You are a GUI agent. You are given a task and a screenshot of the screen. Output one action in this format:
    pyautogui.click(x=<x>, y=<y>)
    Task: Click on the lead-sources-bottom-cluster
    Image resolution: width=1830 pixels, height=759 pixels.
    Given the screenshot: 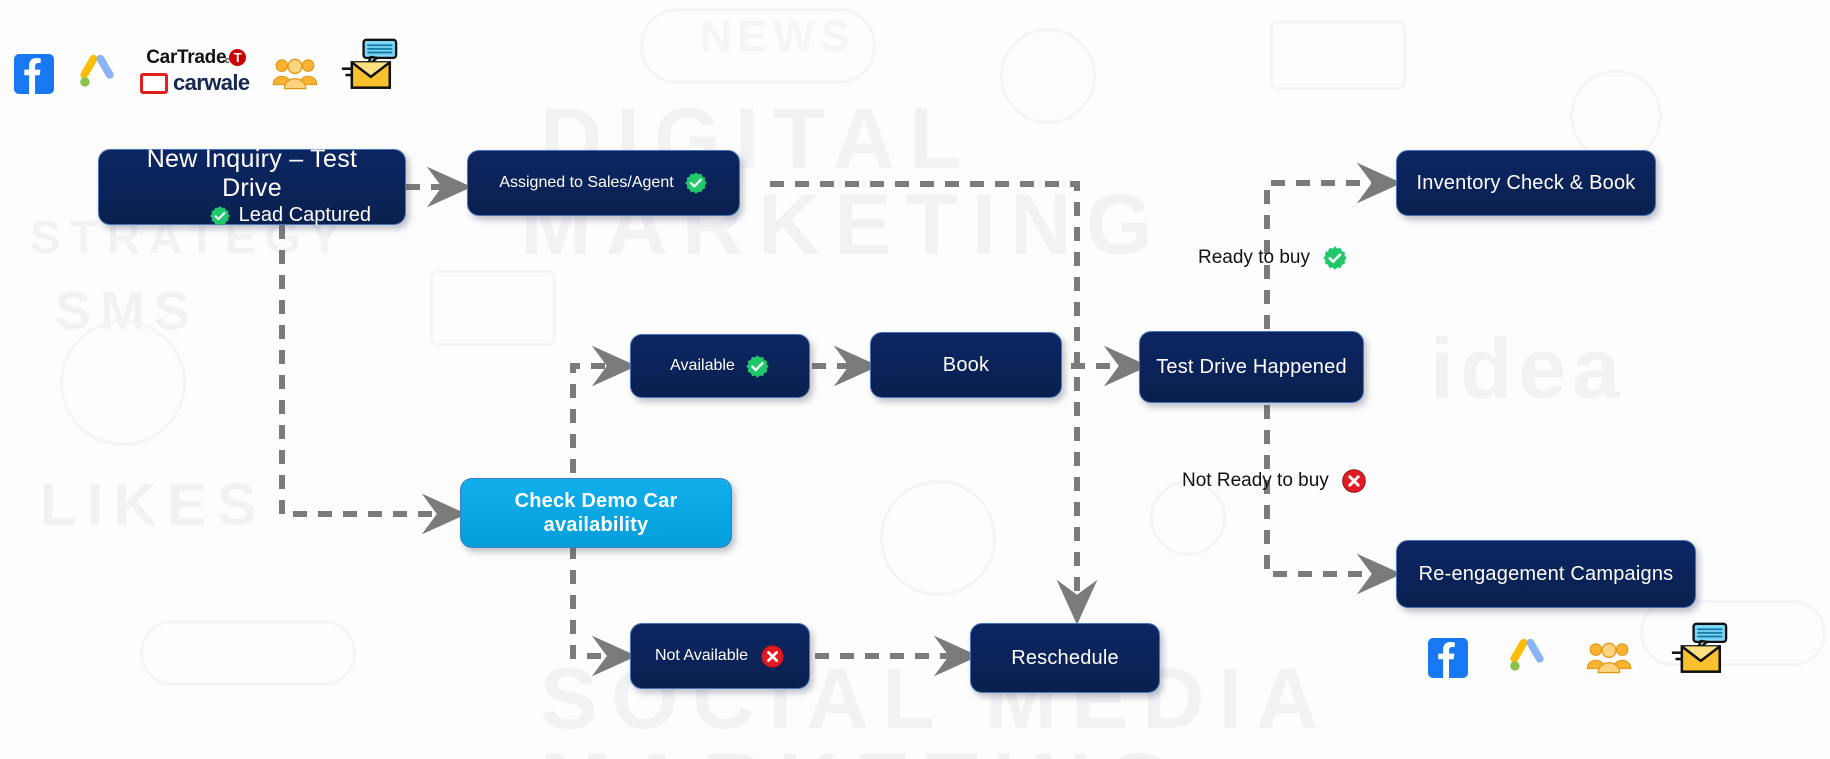 What is the action you would take?
    pyautogui.click(x=1578, y=650)
    